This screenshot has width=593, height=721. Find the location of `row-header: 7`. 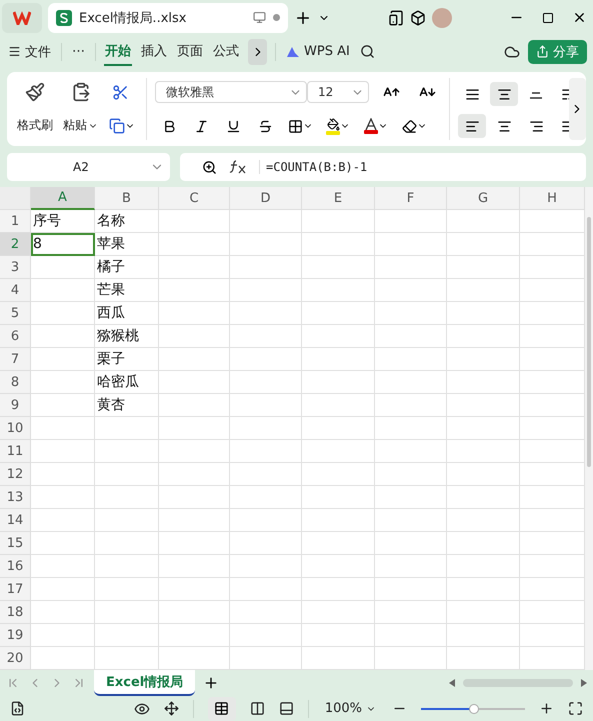

row-header: 7 is located at coordinates (15, 359).